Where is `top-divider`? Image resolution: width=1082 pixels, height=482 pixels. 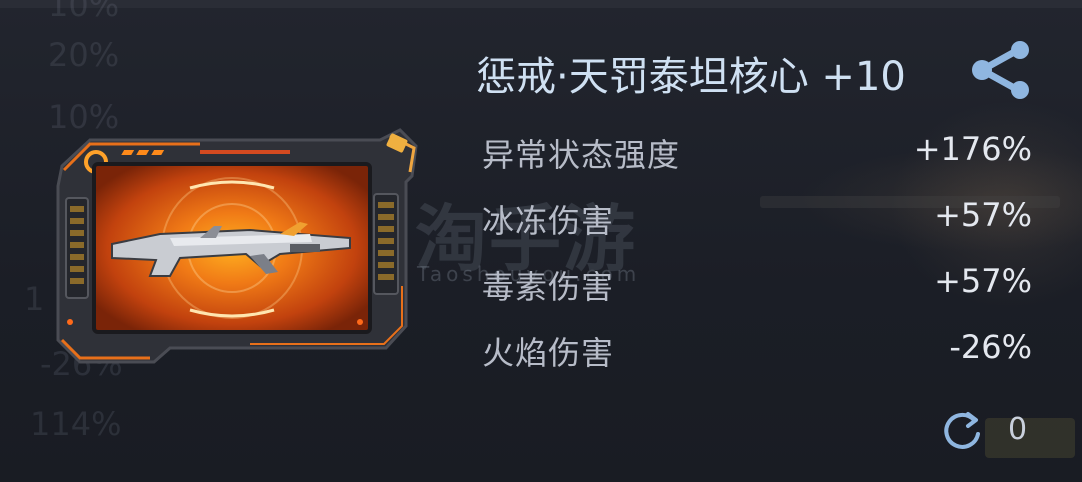
top-divider is located at coordinates (541, 4).